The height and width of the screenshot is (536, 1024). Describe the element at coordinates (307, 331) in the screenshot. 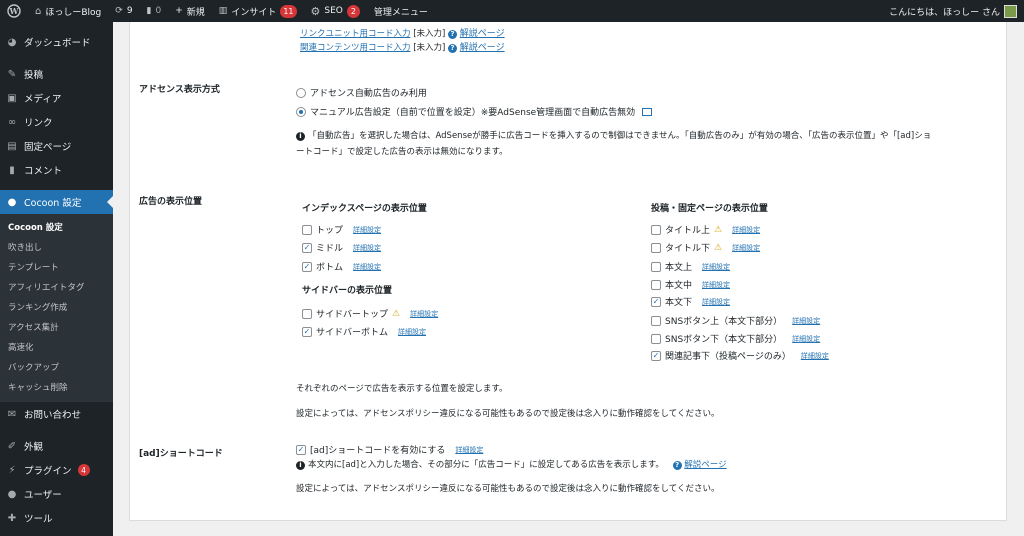

I see `sidebar-bottom-checkbox: ✓` at that location.